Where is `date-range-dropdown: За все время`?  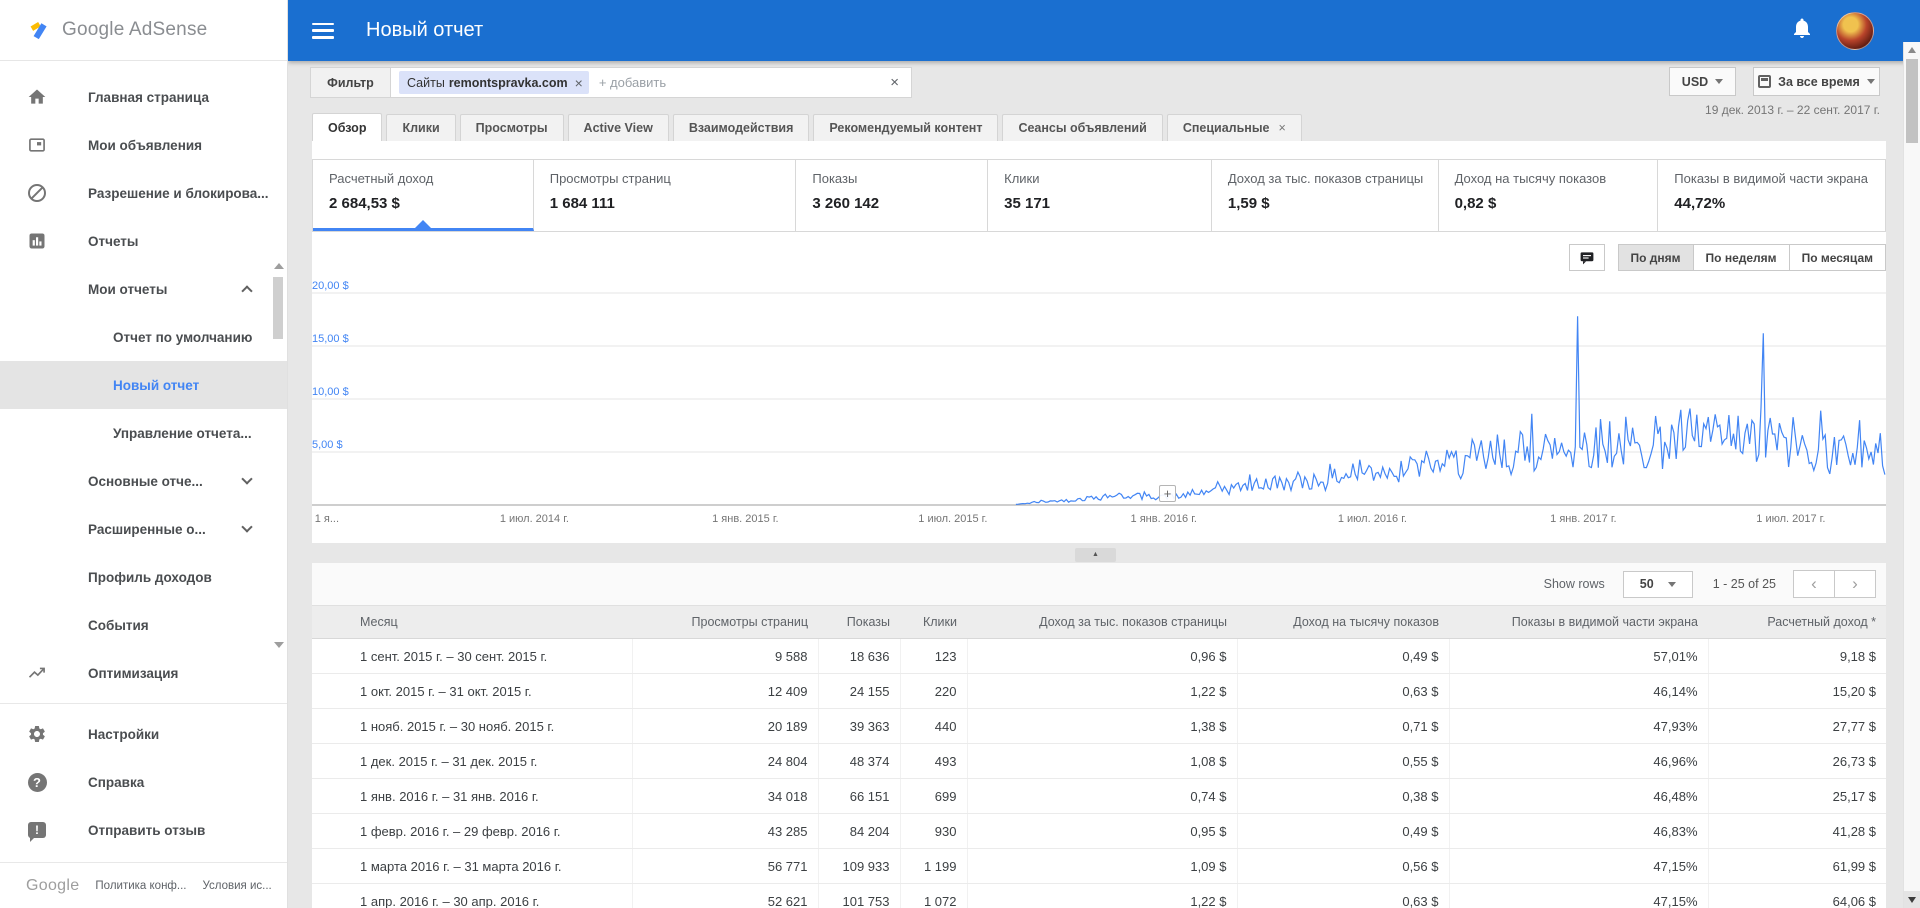
date-range-dropdown: За все время is located at coordinates (1816, 81).